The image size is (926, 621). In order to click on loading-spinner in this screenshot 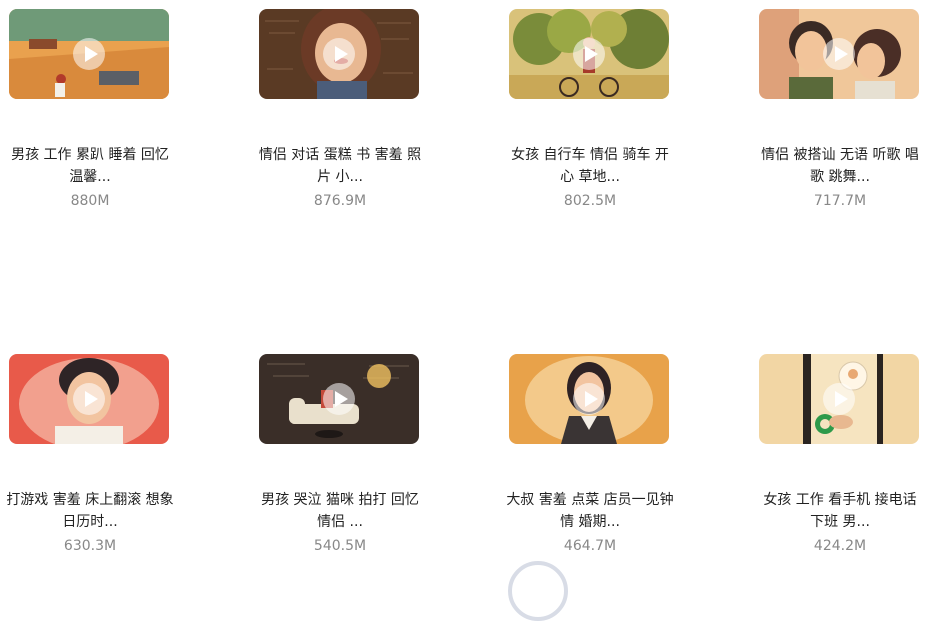, I will do `click(538, 591)`.